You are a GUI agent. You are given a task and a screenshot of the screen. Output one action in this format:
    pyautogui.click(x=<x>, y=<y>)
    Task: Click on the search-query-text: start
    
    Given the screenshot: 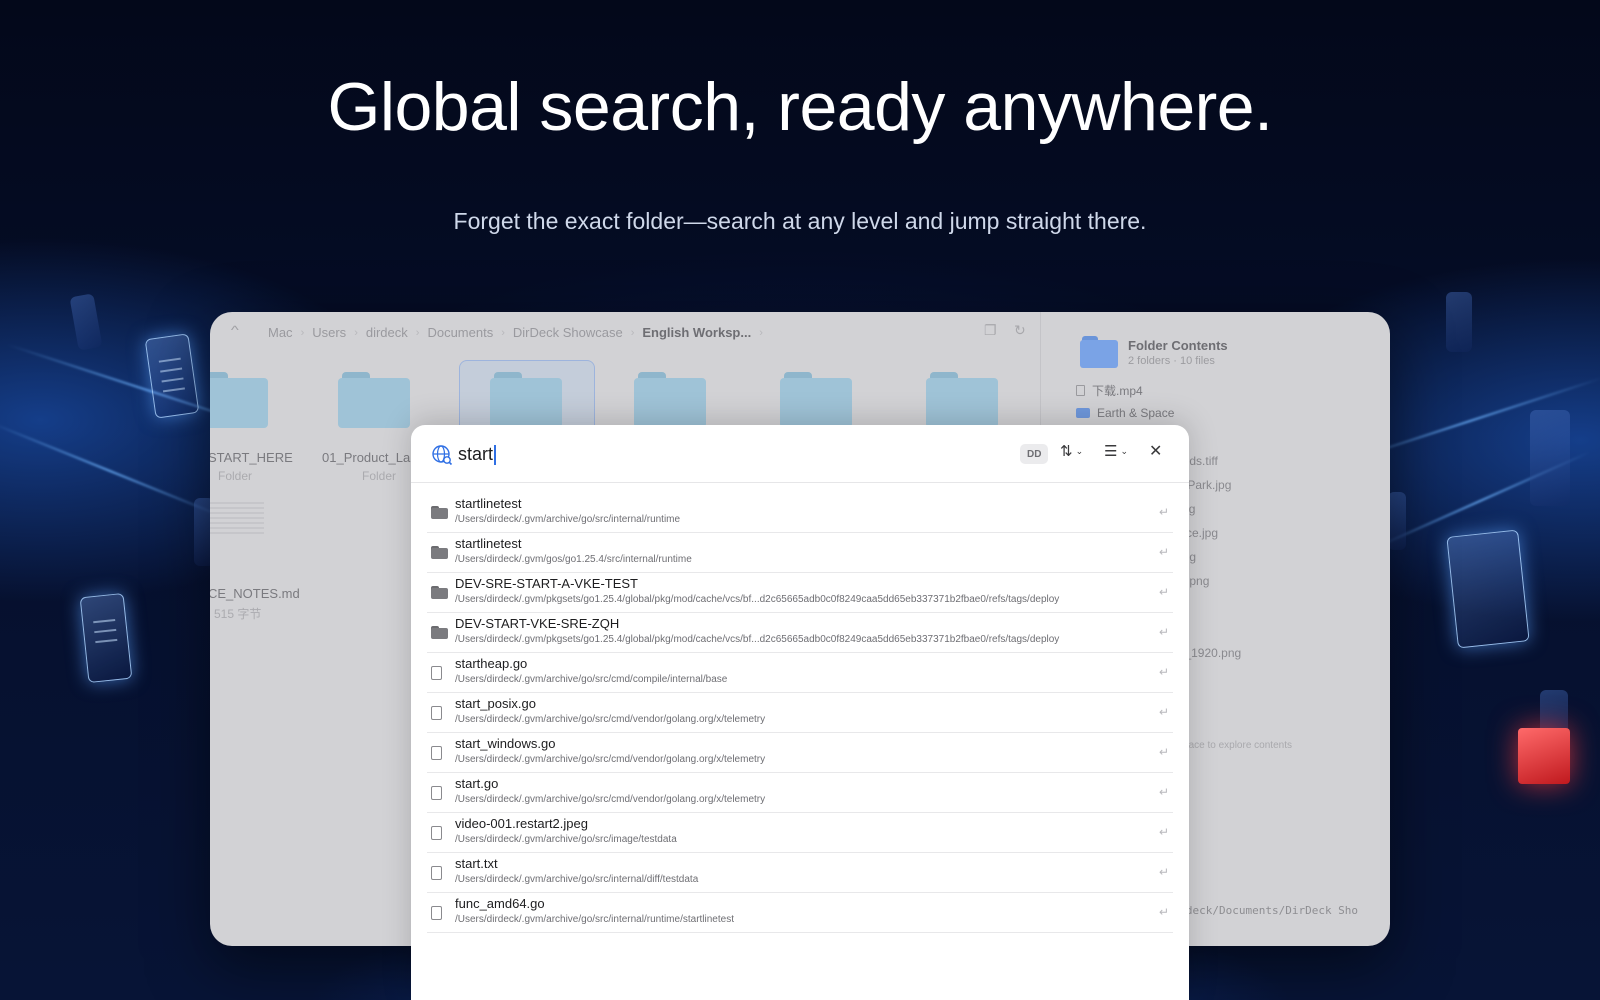 What is the action you would take?
    pyautogui.click(x=476, y=454)
    